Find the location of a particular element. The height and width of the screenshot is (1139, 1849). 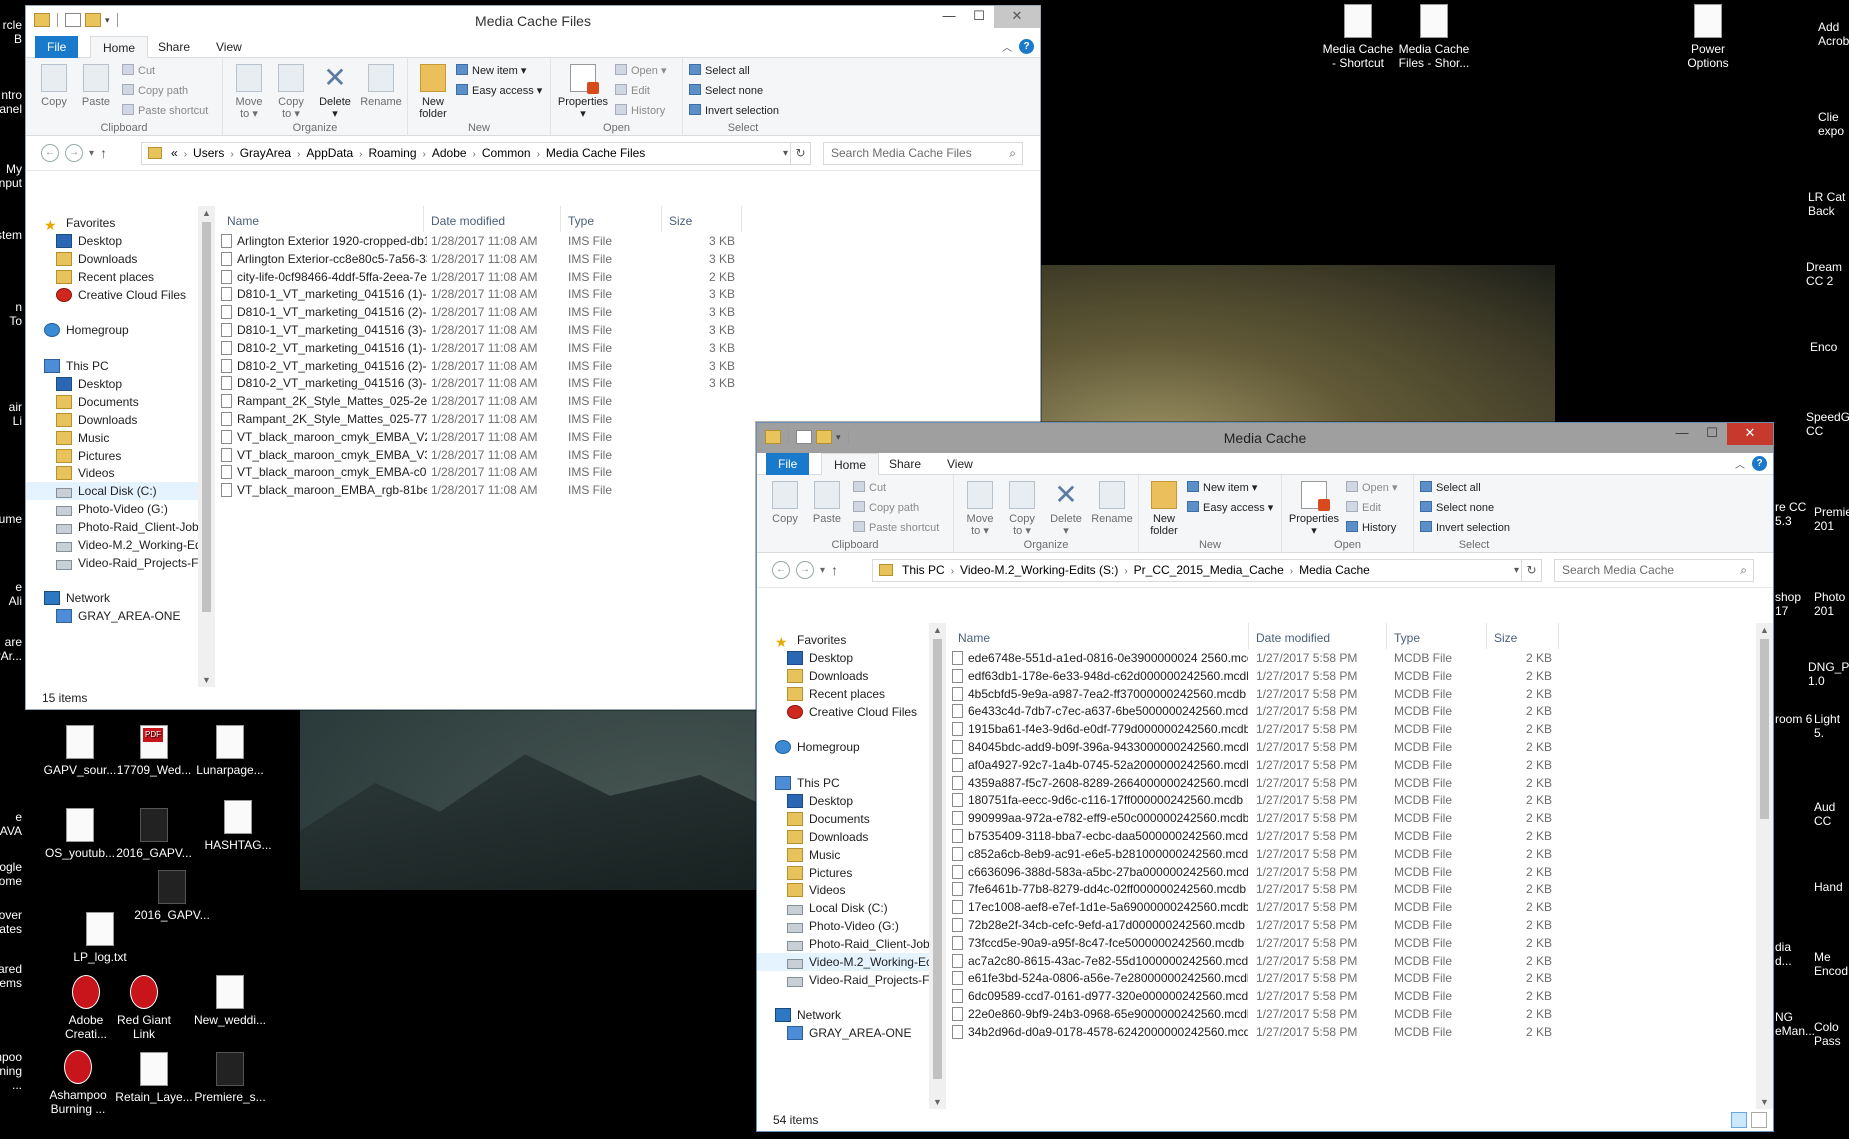

nav-item: Creative Cloud Files is located at coordinates (112, 295).